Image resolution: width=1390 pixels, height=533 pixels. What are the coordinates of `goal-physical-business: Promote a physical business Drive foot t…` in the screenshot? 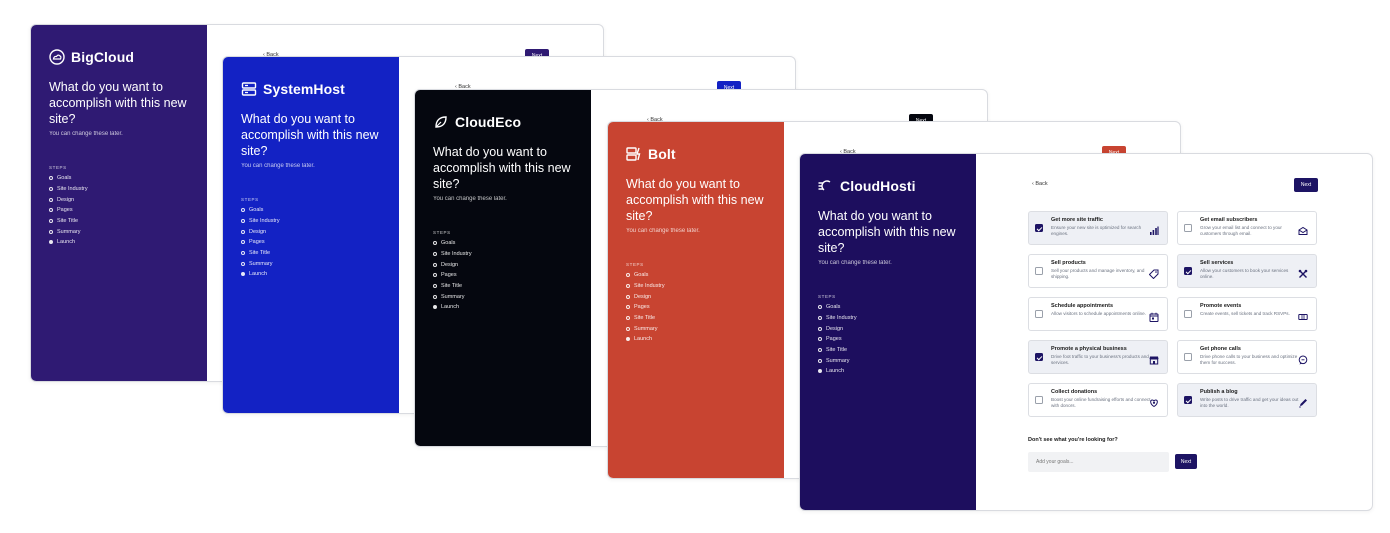 It's located at (1098, 357).